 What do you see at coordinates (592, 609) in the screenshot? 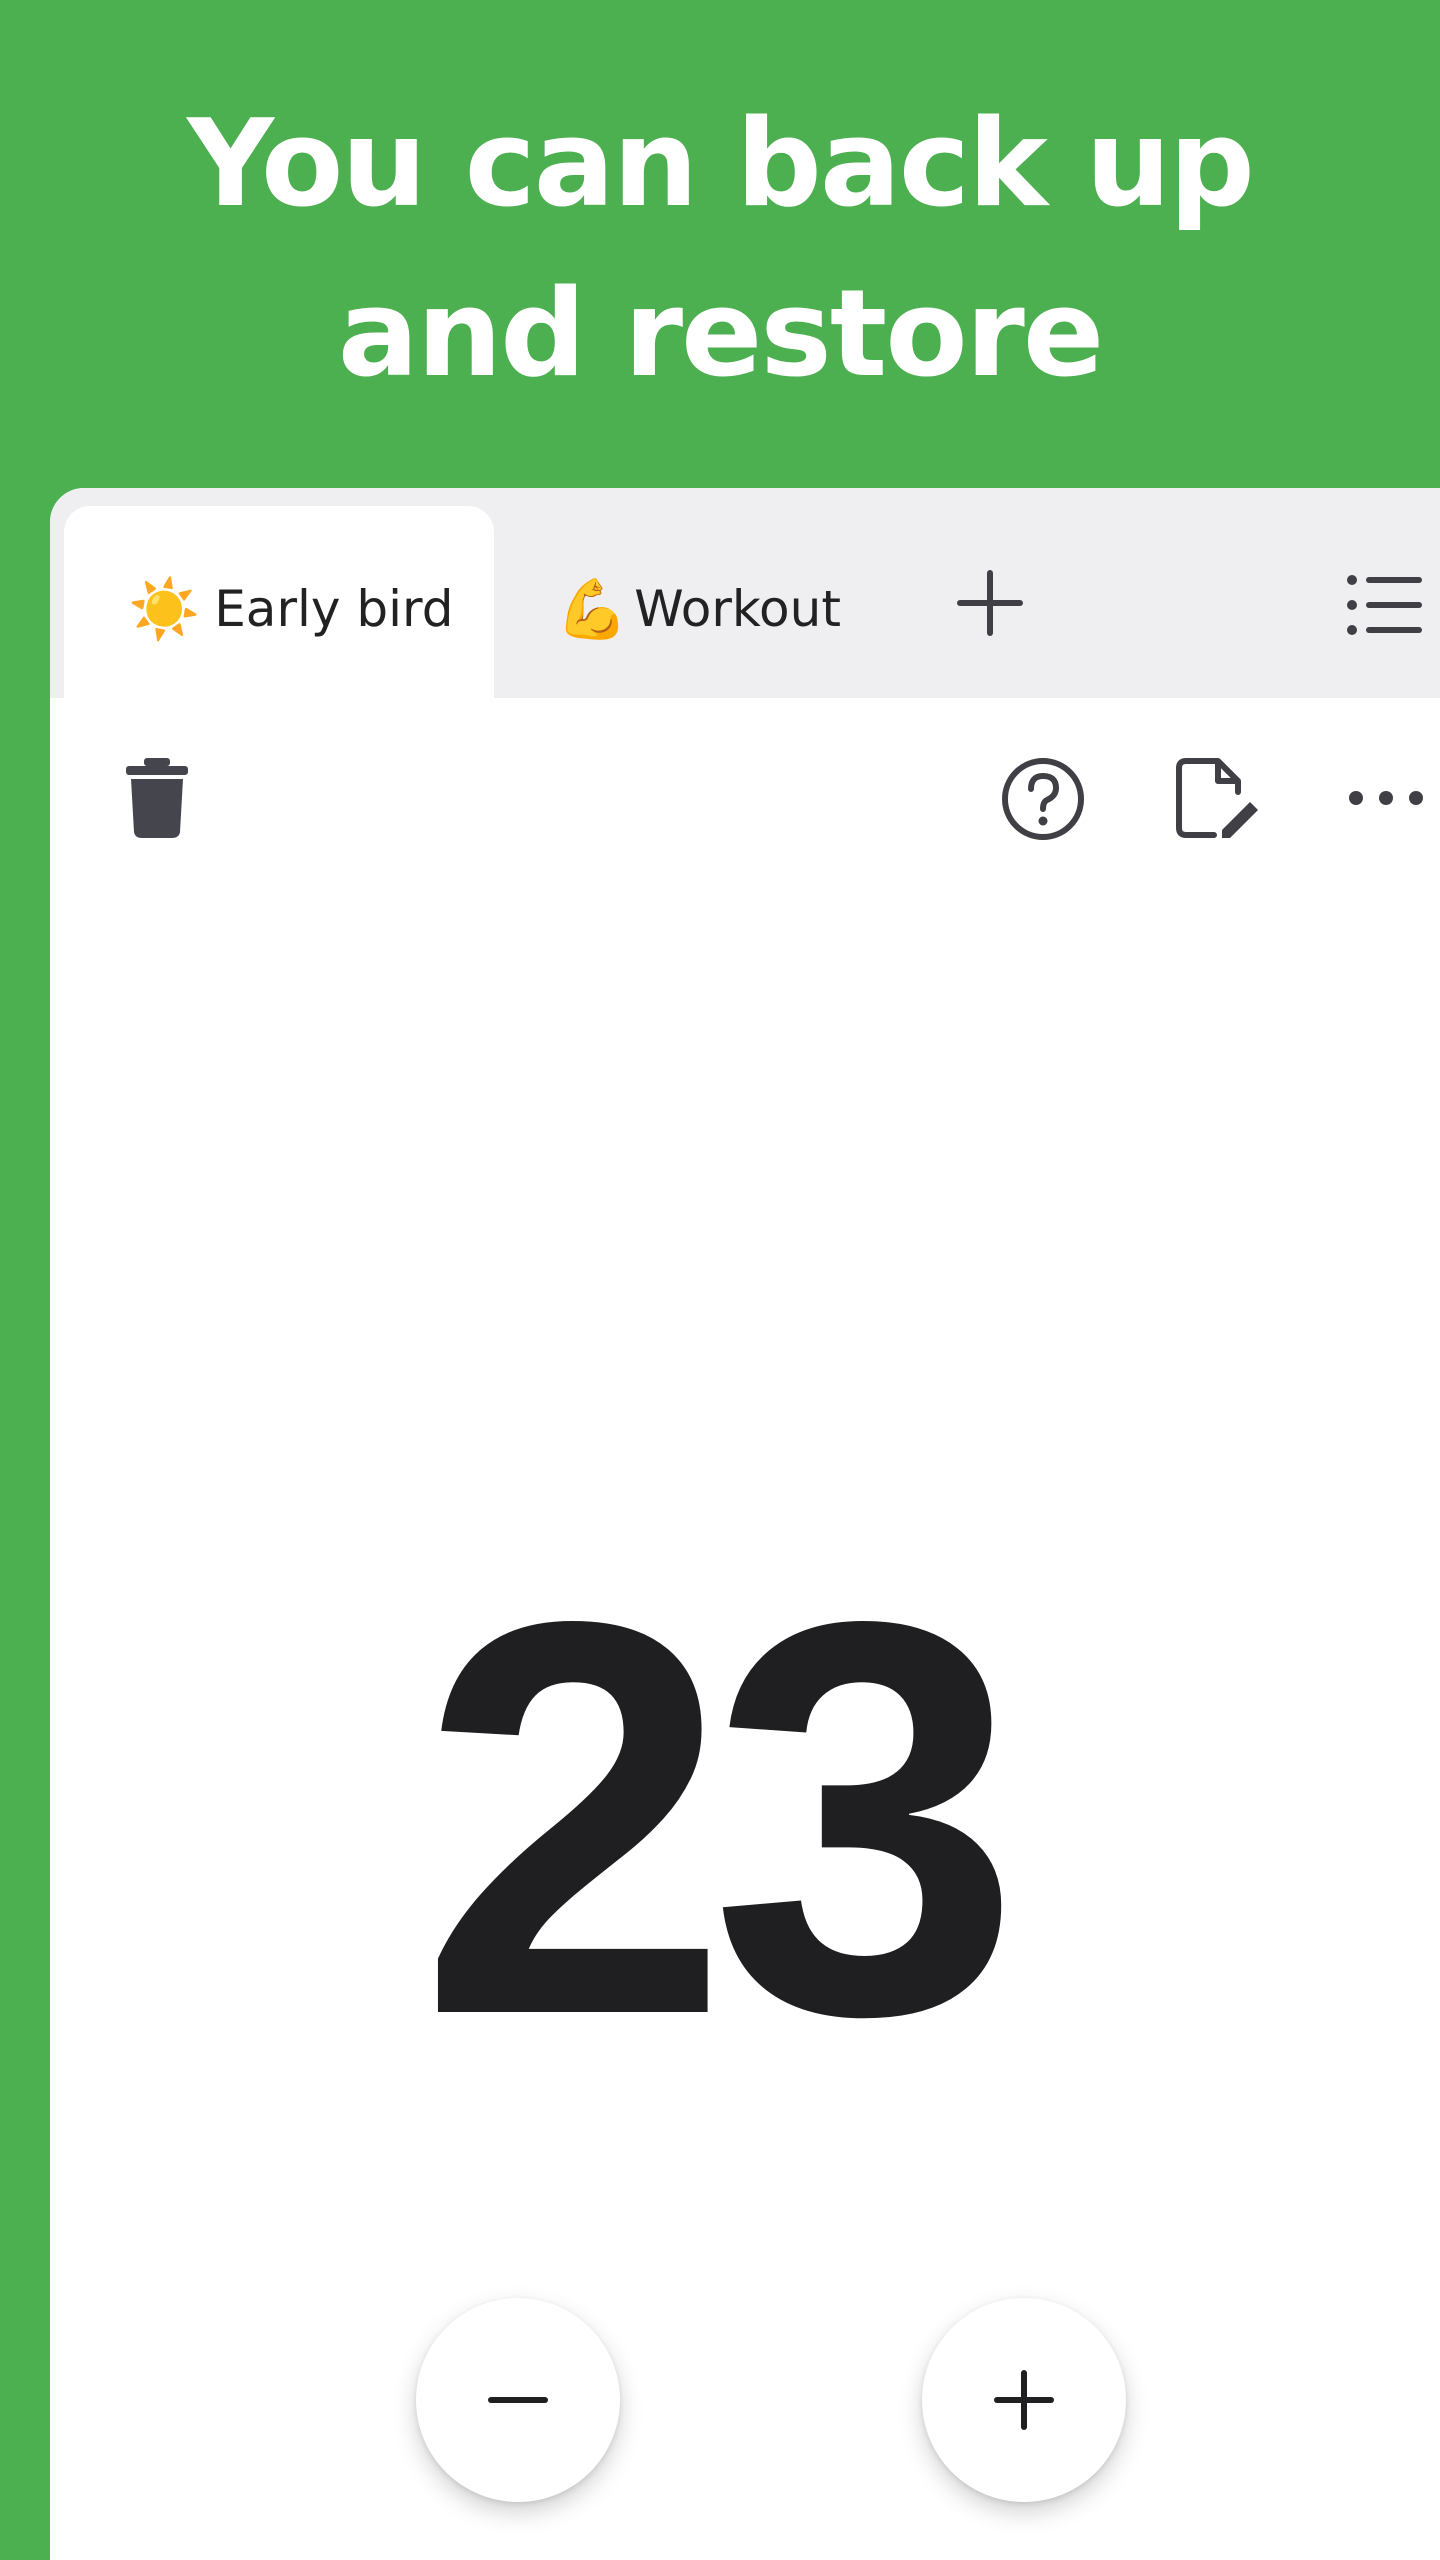
I see `flexed-biceps-emoji-icon: 💪` at bounding box center [592, 609].